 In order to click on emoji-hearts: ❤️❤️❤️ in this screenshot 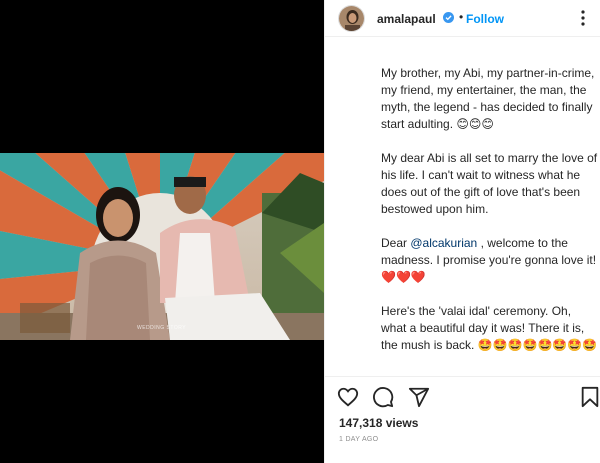, I will do `click(403, 277)`.